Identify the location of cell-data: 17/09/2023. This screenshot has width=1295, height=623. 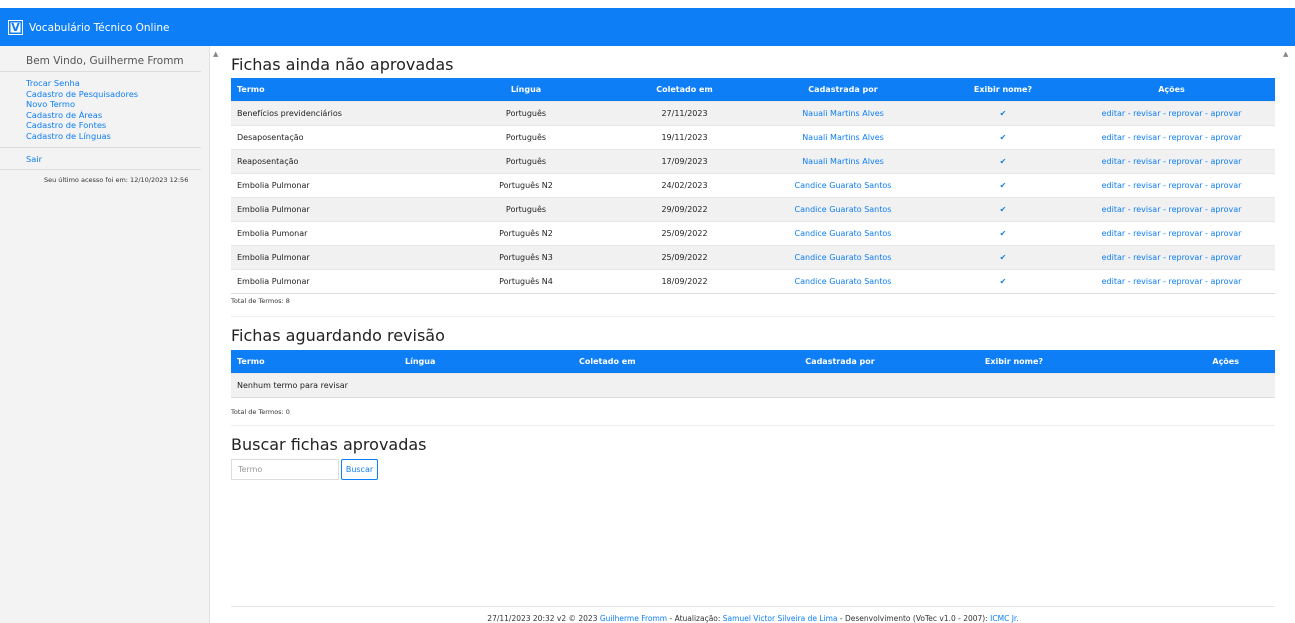
(684, 160).